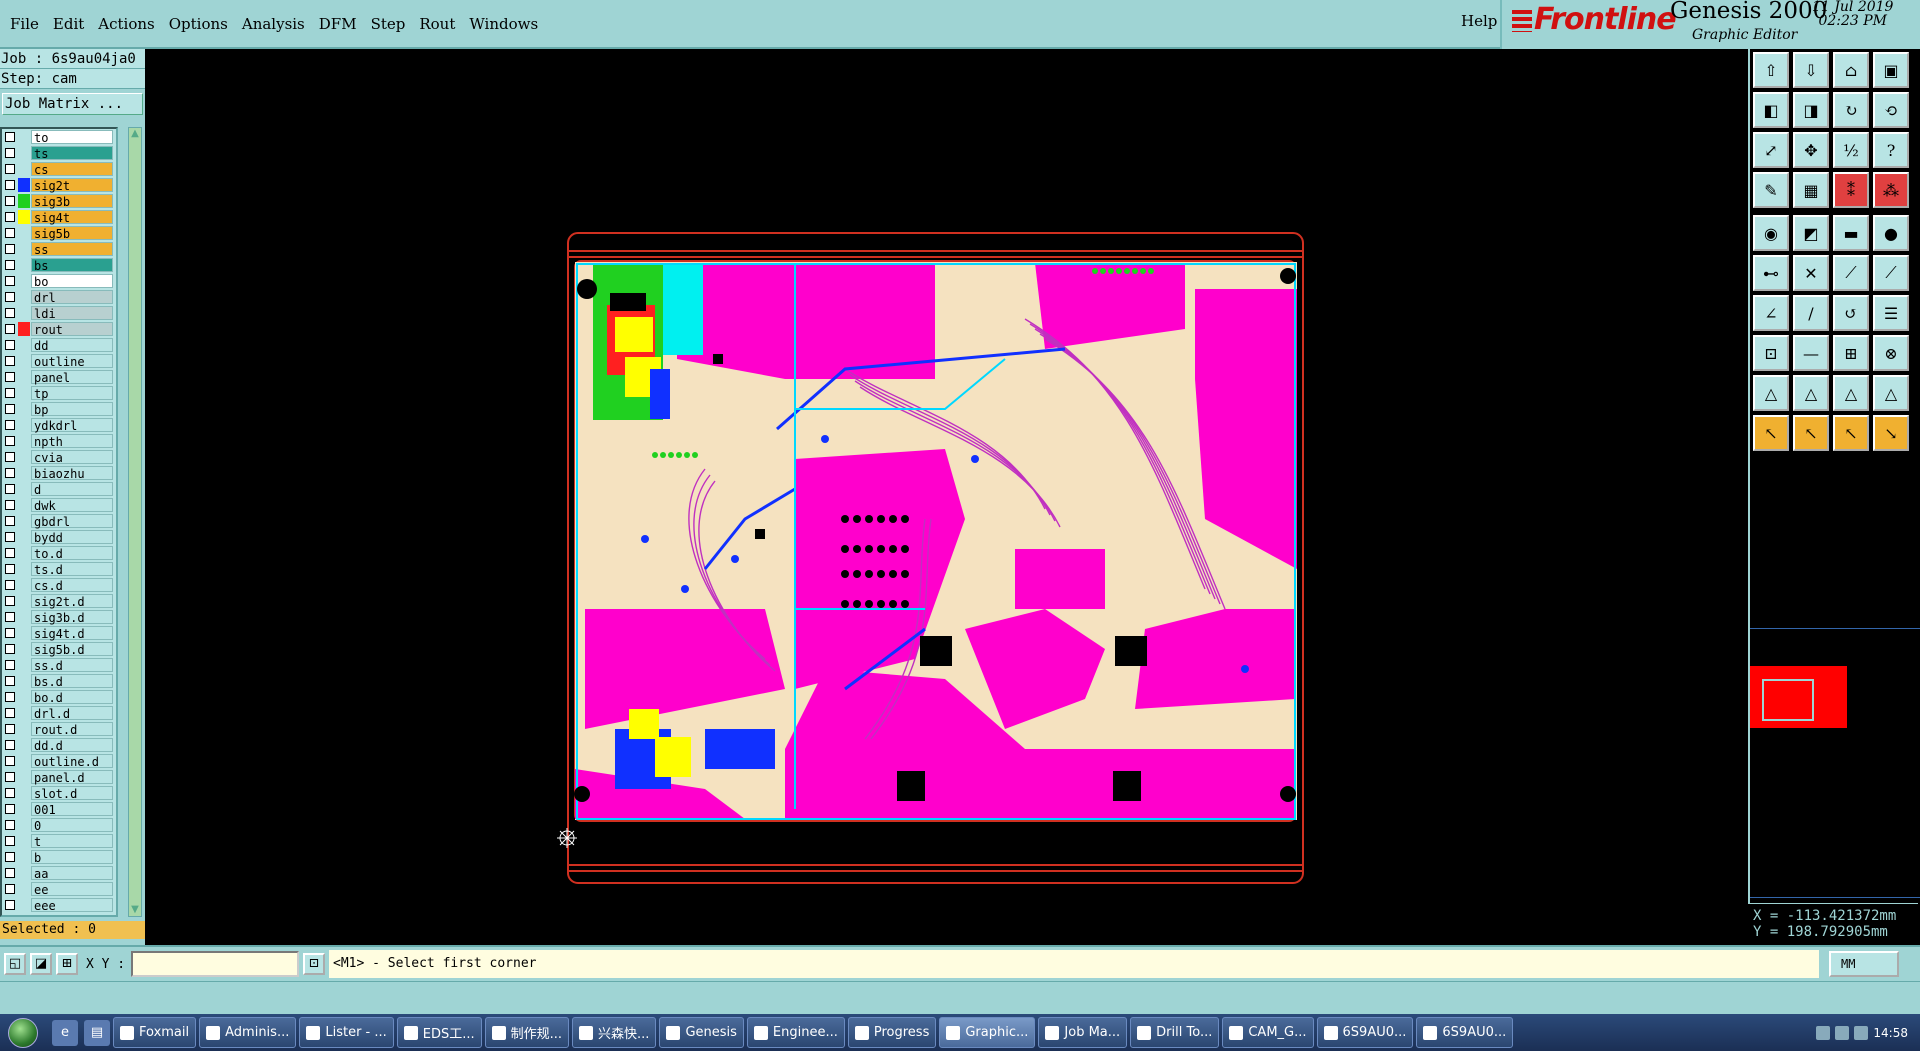 This screenshot has height=1051, width=1920. What do you see at coordinates (72, 681) in the screenshot?
I see `layer-name: bs.d` at bounding box center [72, 681].